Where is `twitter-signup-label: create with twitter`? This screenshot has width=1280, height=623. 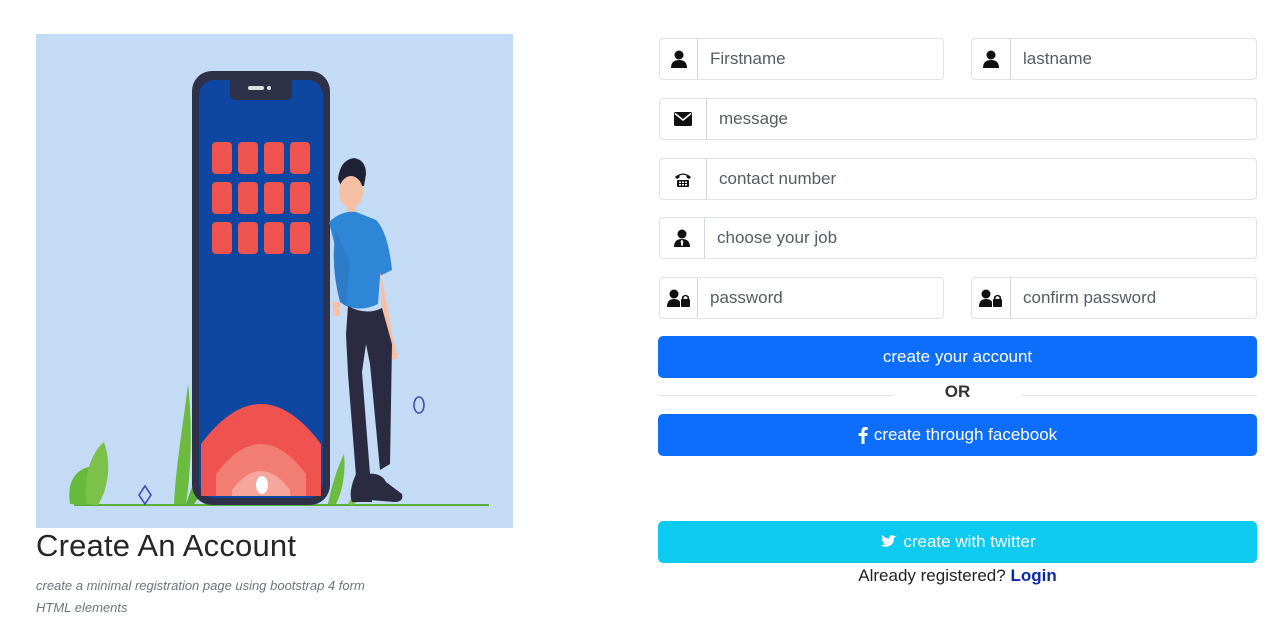
twitter-signup-label: create with twitter is located at coordinates (969, 541).